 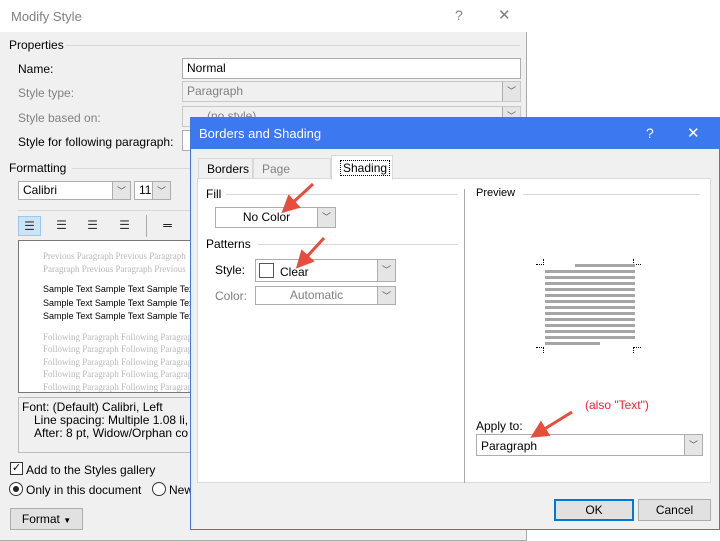 What do you see at coordinates (310, 252) in the screenshot?
I see `arrow-style` at bounding box center [310, 252].